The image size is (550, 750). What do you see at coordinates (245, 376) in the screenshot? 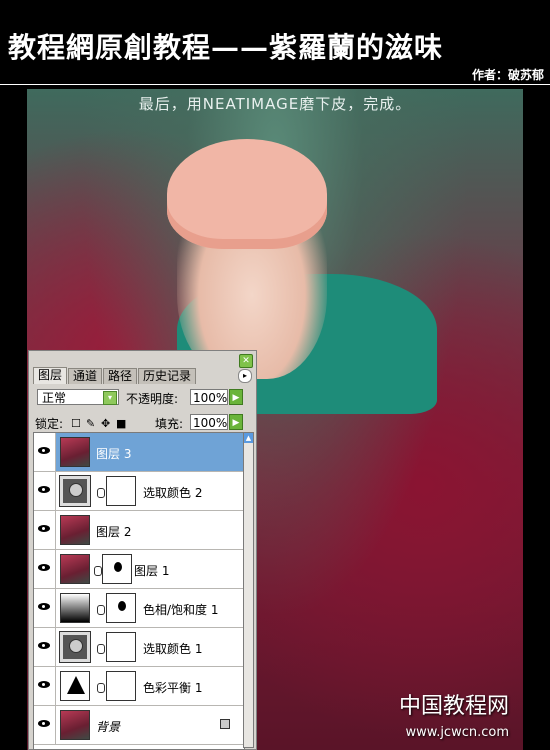
I see `palette-menu-icon: ▸` at bounding box center [245, 376].